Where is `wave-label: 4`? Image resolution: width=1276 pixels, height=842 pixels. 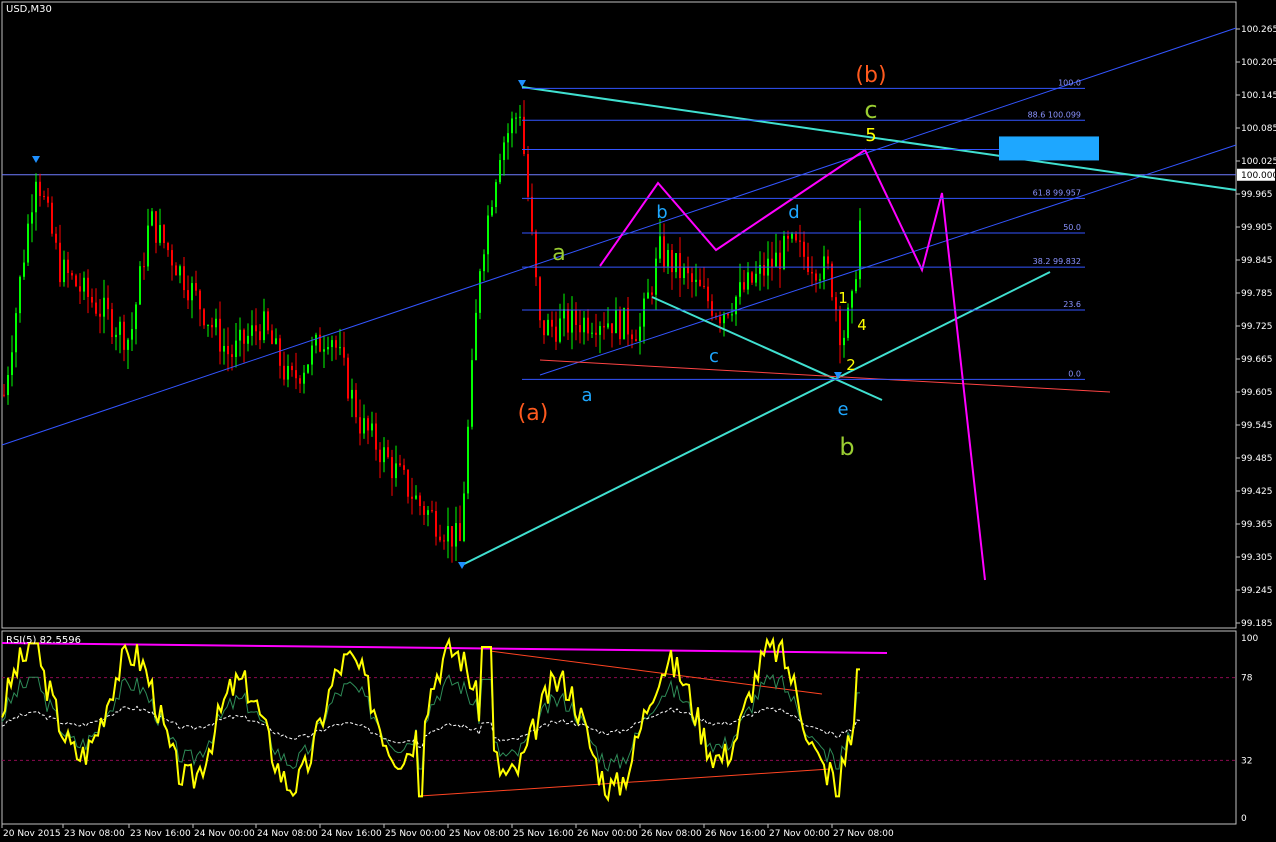
wave-label: 4 is located at coordinates (862, 325).